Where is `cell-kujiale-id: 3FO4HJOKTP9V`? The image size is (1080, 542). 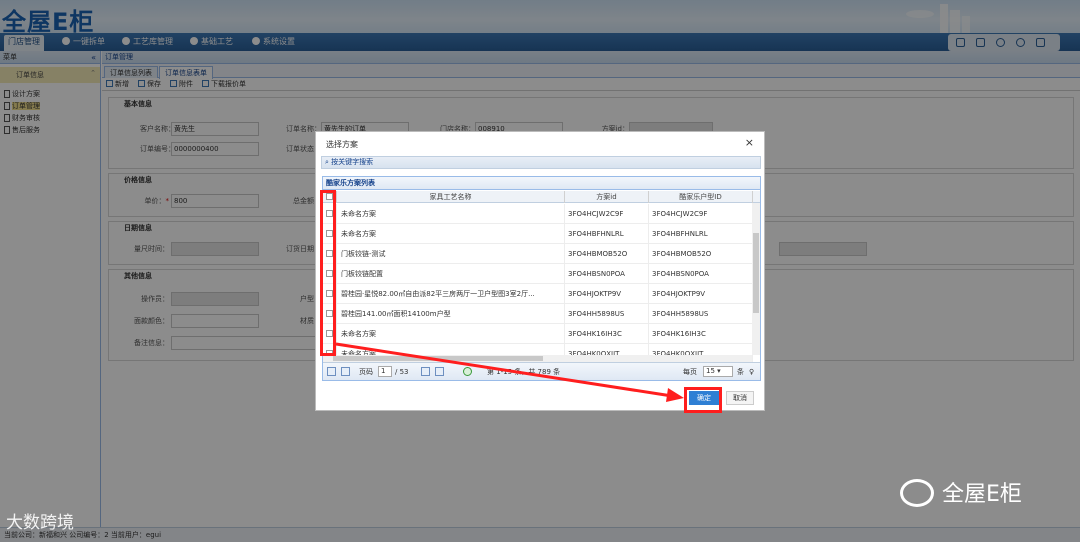
cell-kujiale-id: 3FO4HJOKTP9V is located at coordinates (701, 294).